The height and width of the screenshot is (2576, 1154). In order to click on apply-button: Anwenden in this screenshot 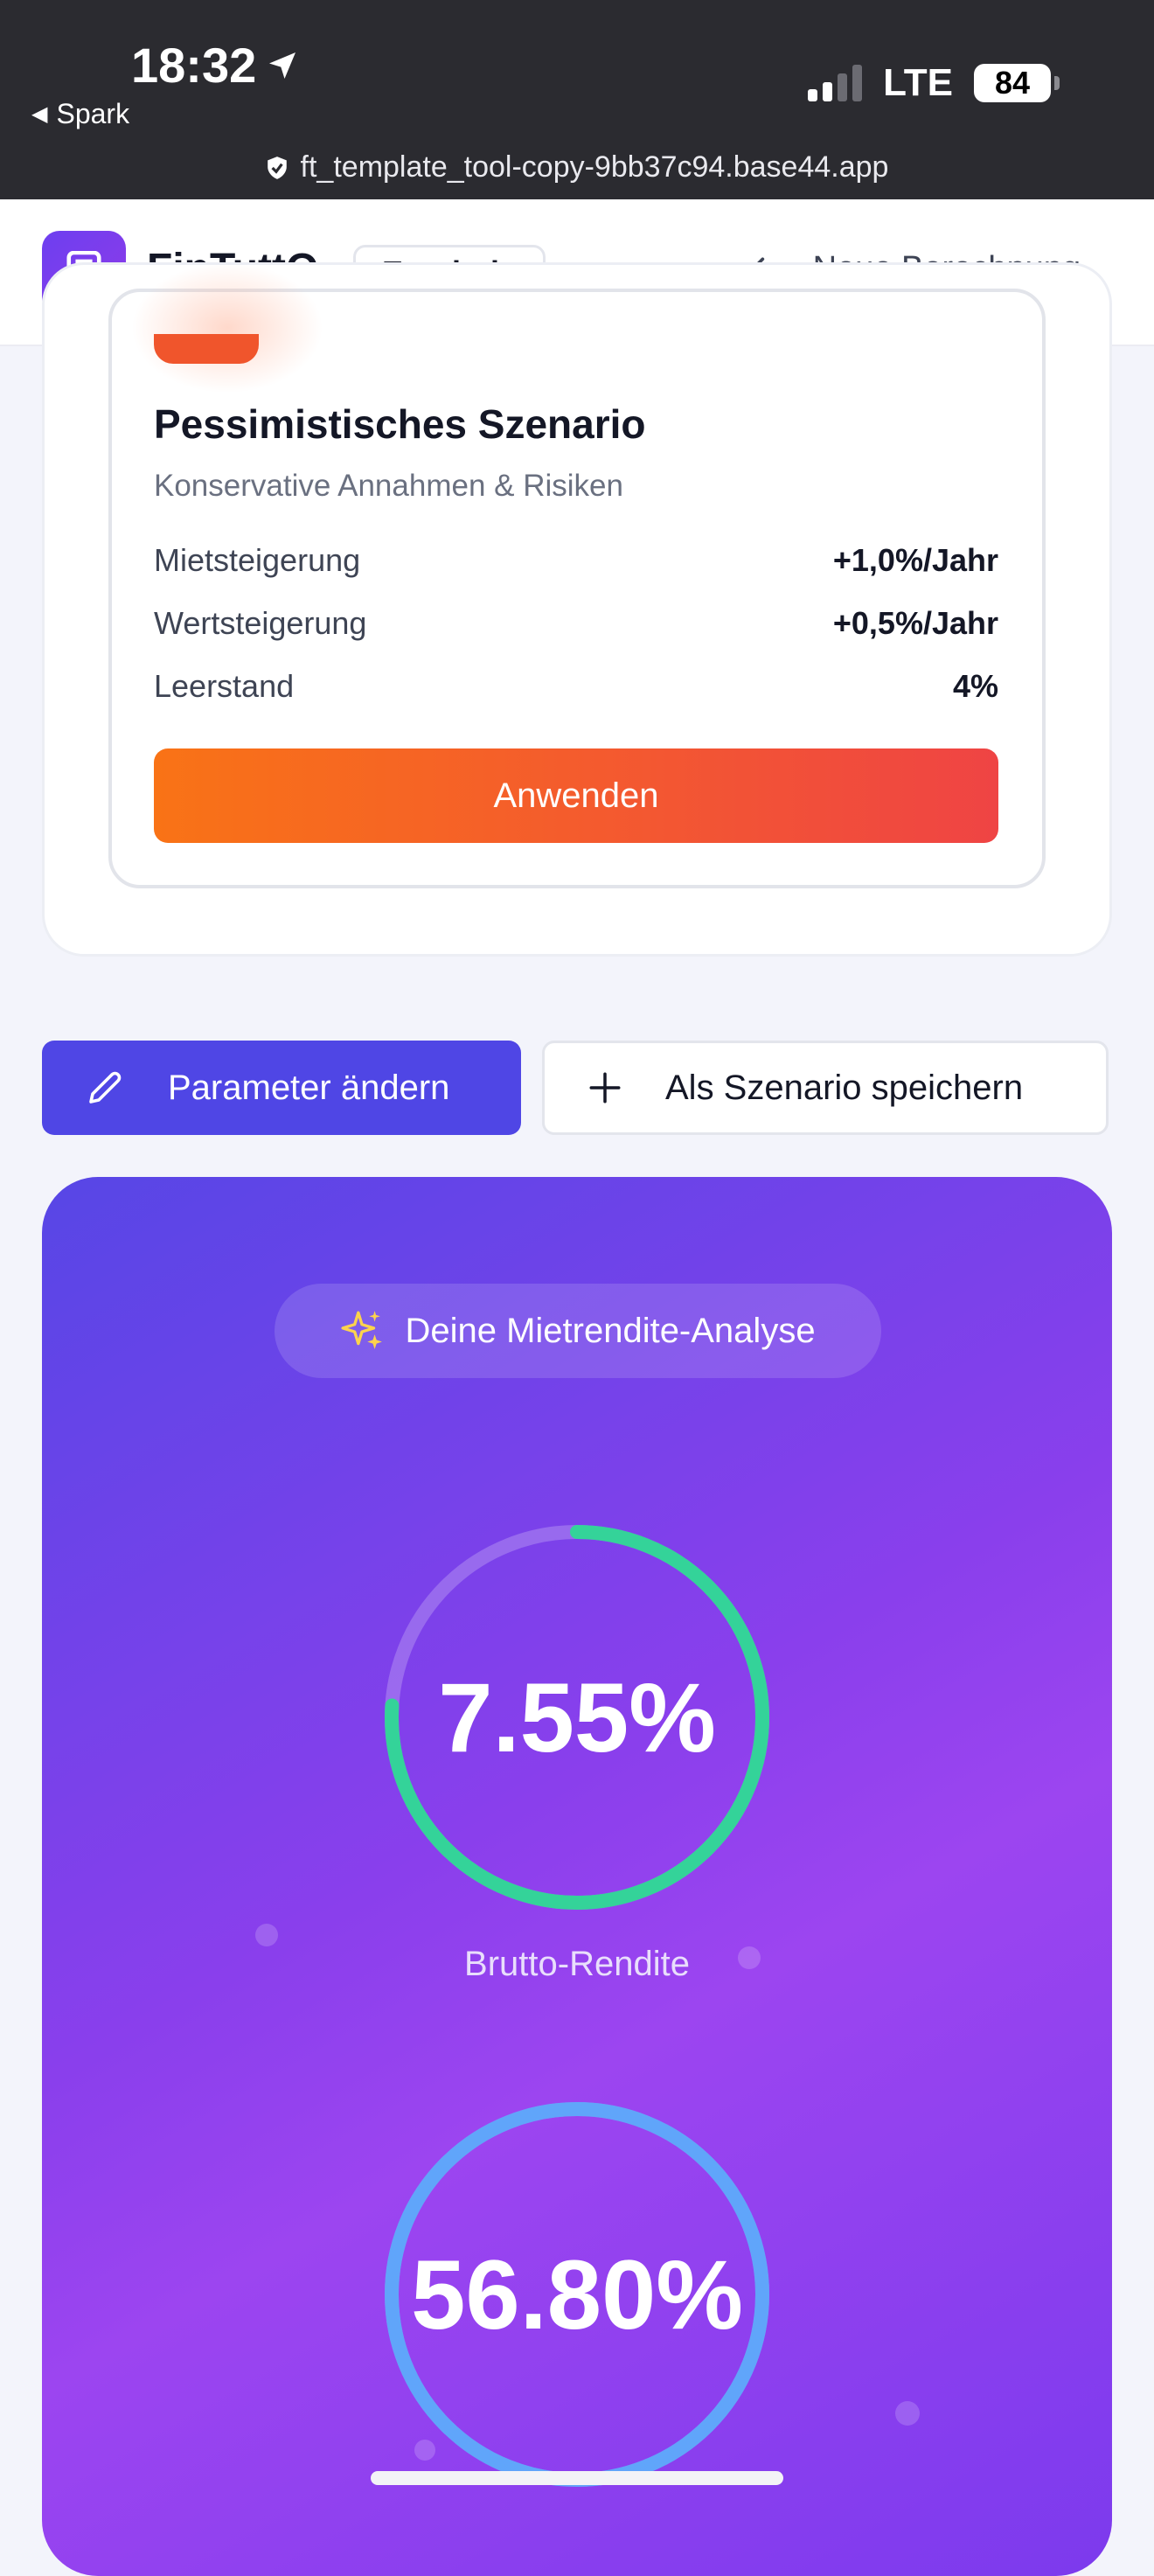, I will do `click(576, 795)`.